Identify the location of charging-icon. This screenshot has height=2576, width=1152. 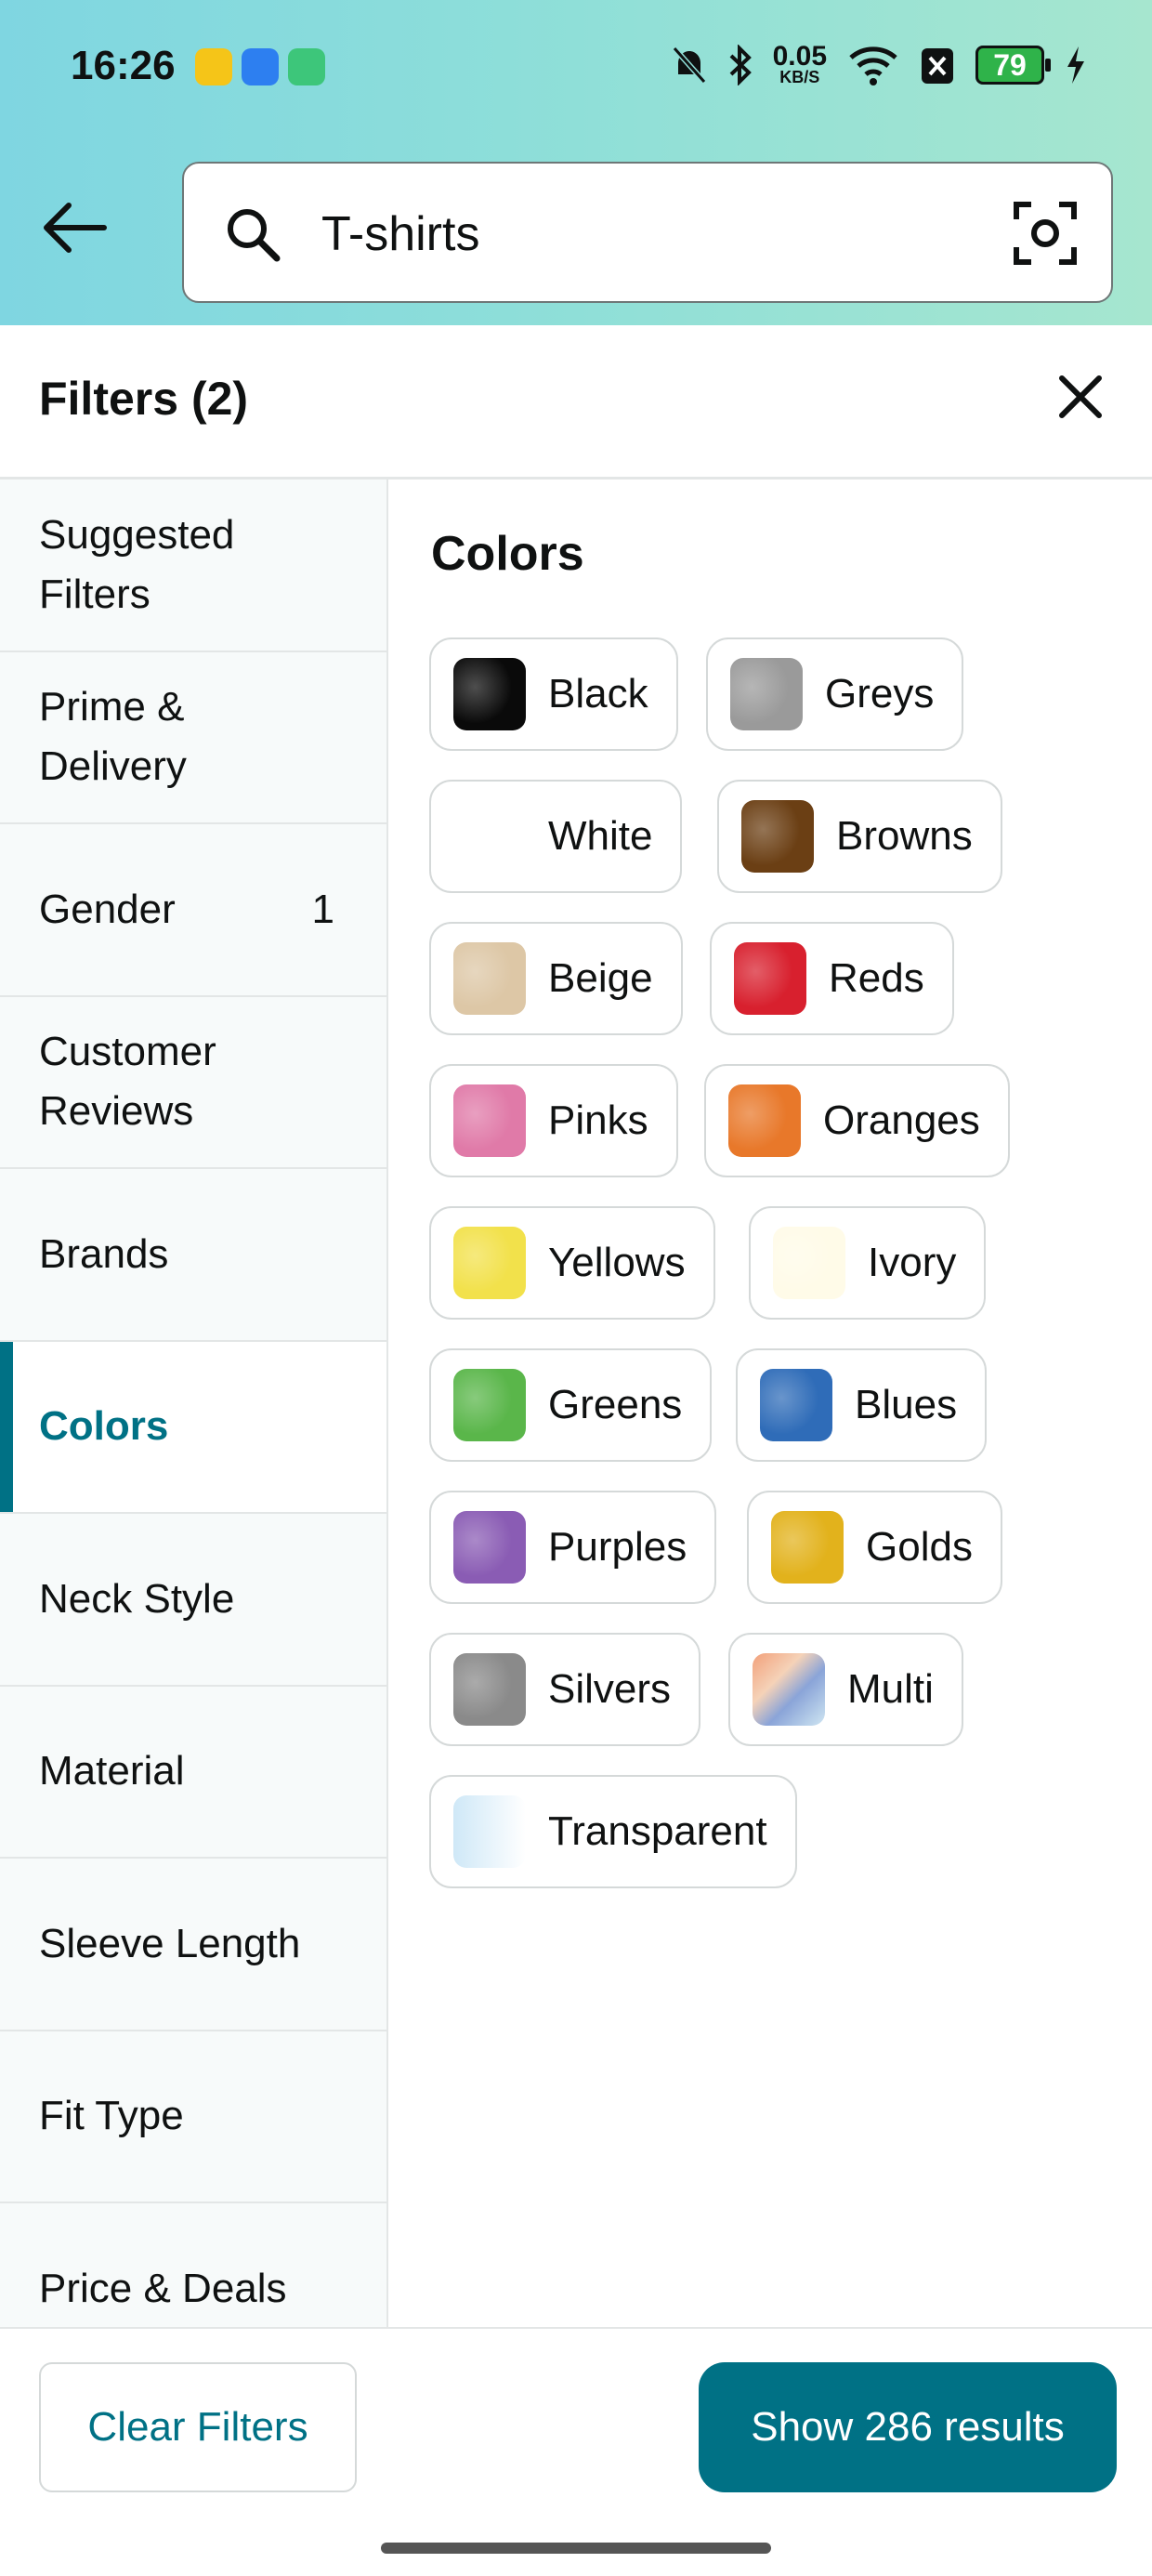
(1075, 65).